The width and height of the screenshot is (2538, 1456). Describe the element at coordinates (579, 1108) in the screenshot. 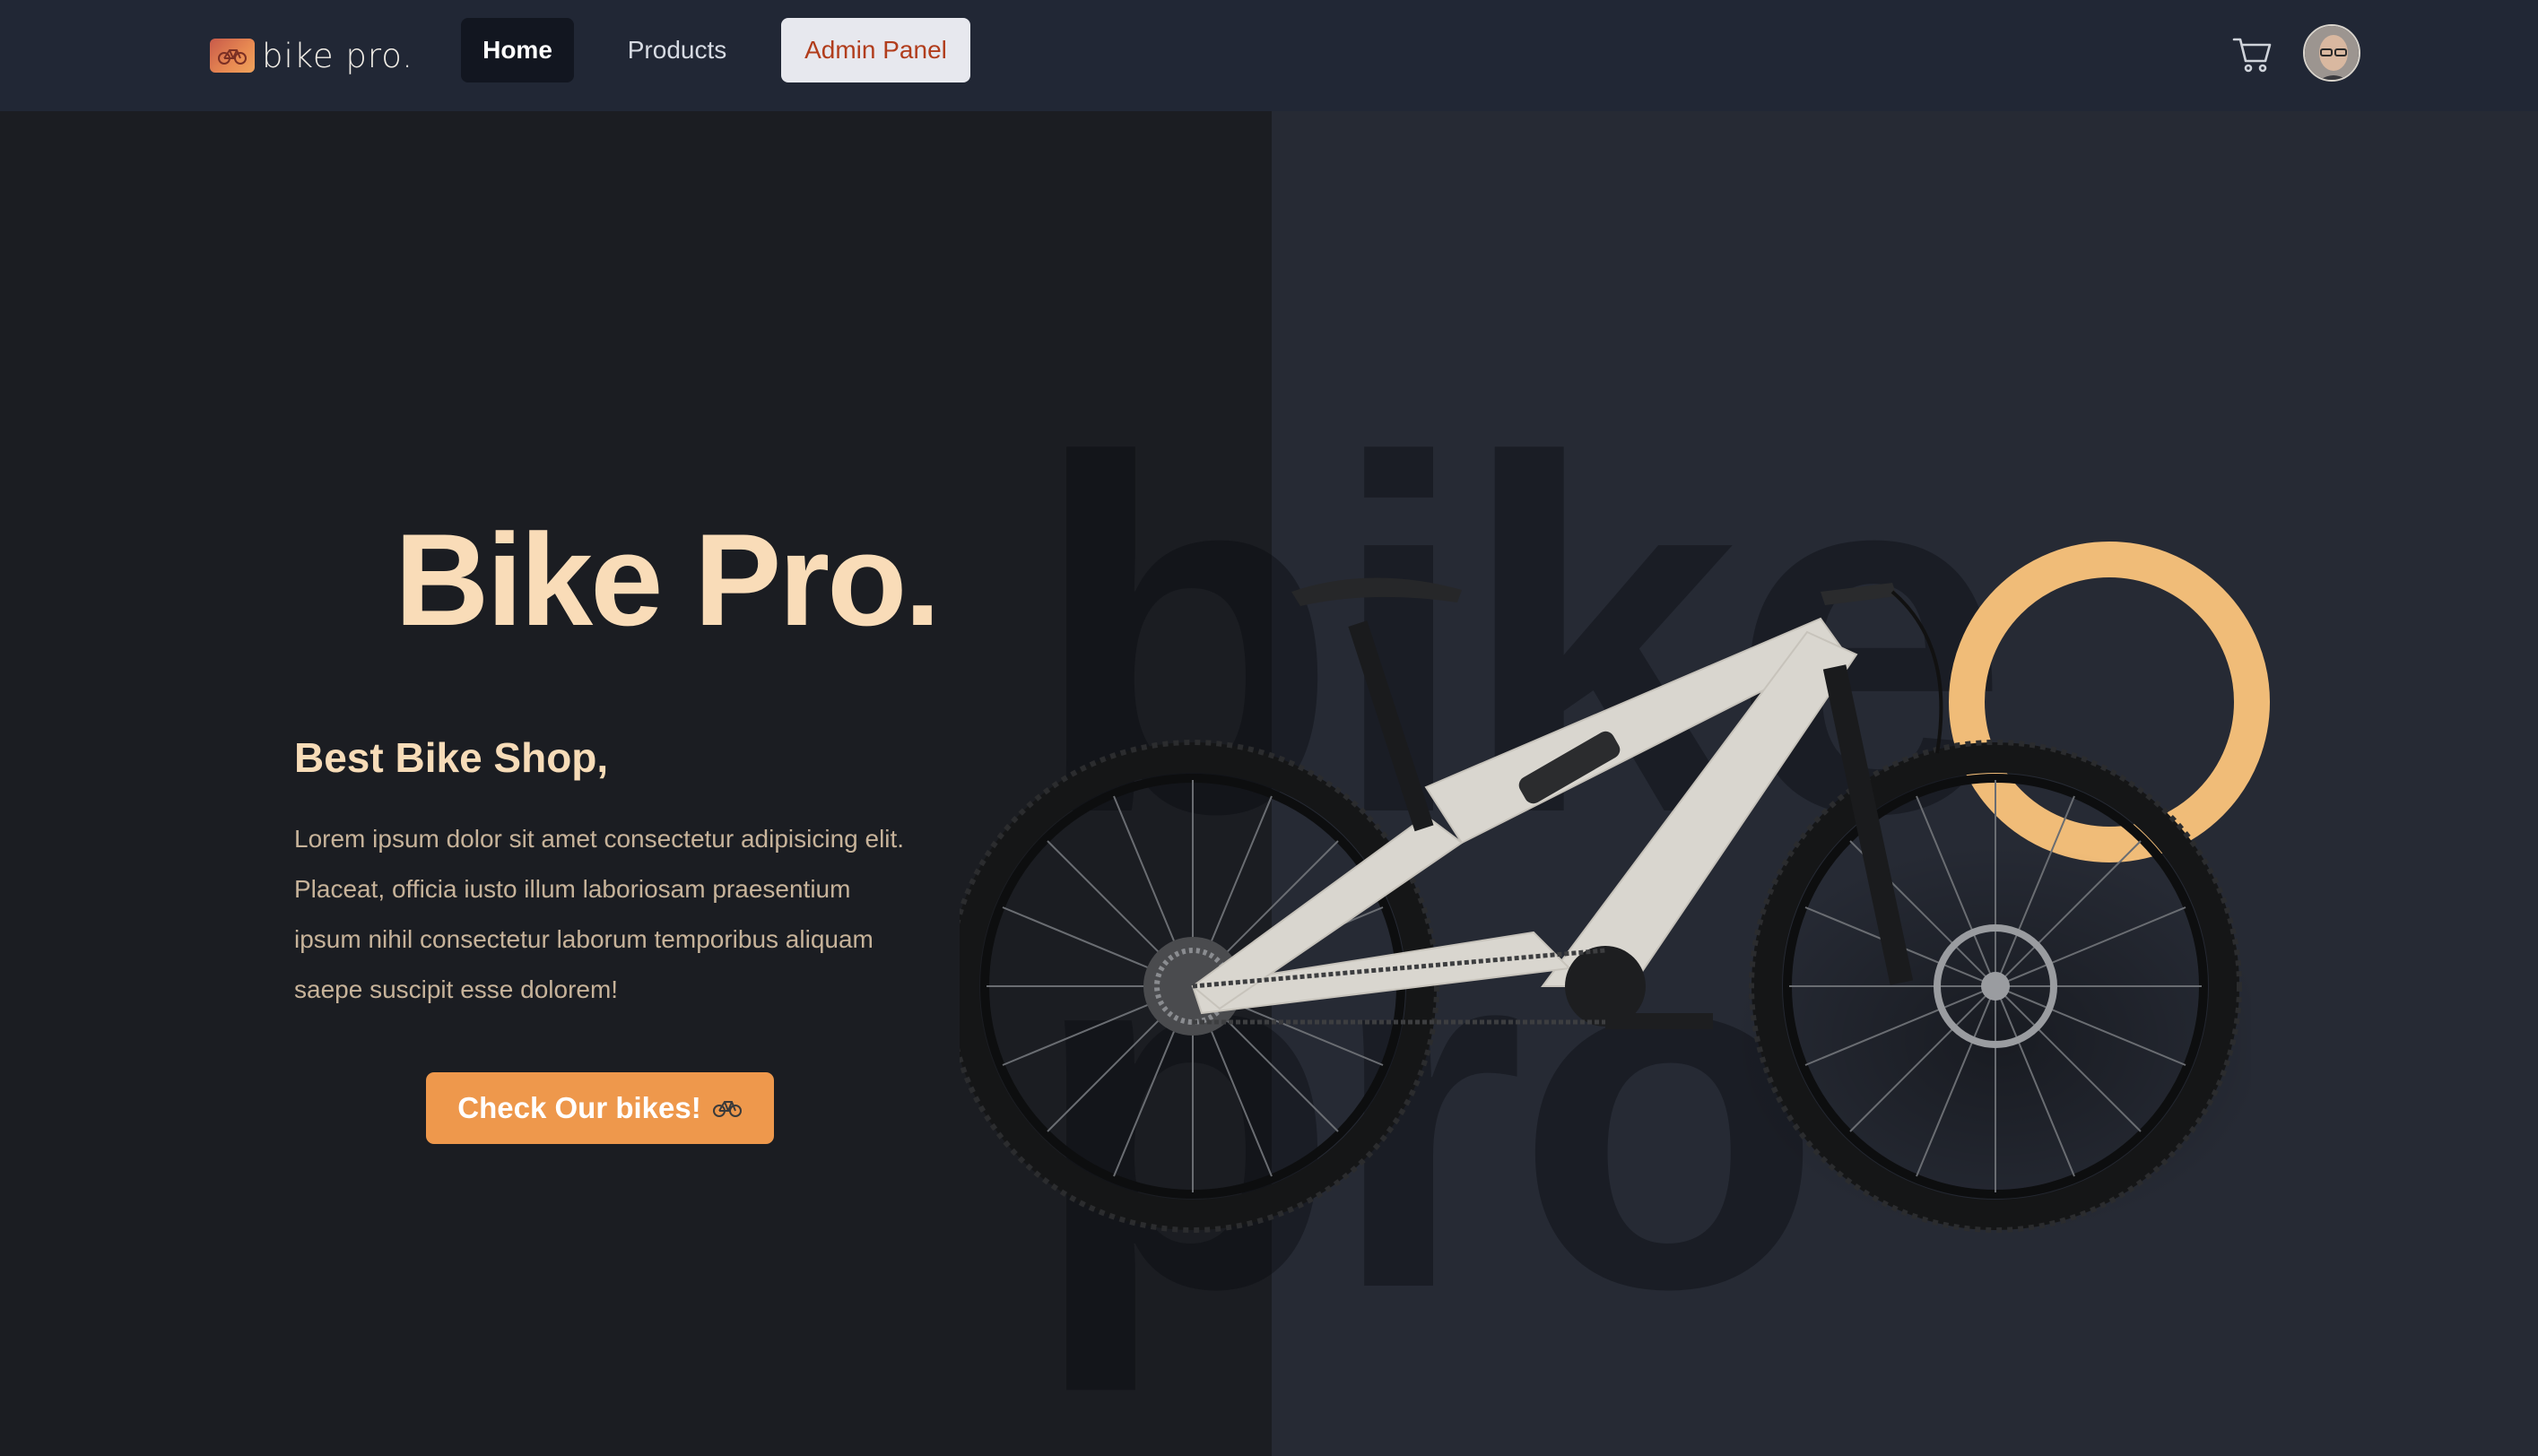

I see `cta-label: Check Our bikes!` at that location.